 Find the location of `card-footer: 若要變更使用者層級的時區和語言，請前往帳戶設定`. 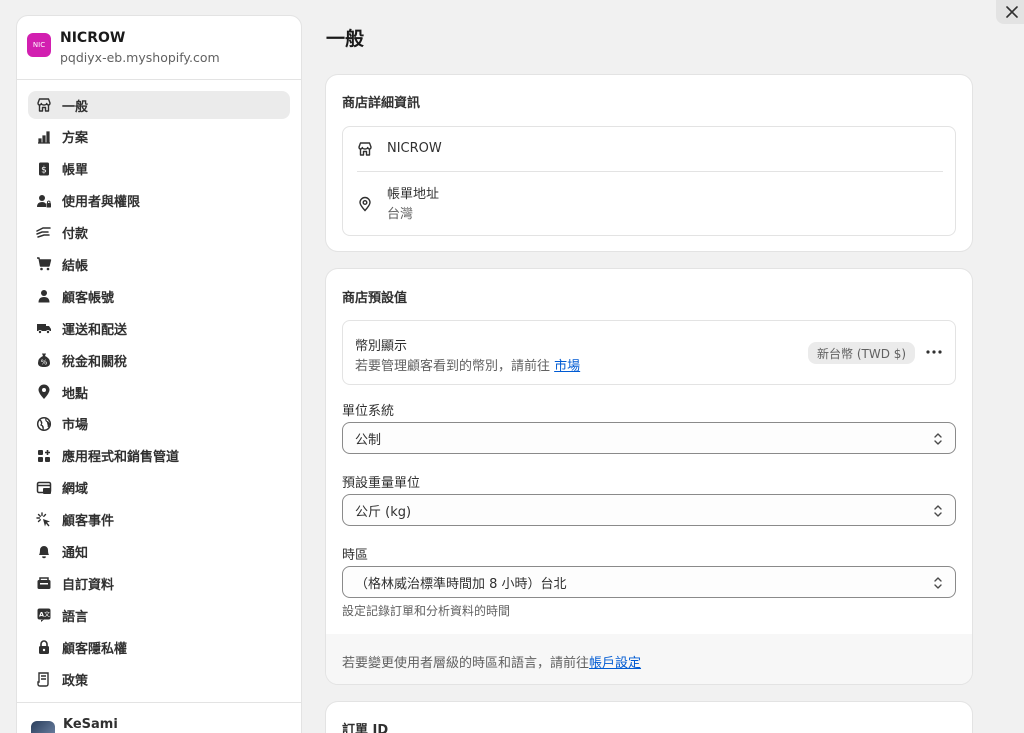

card-footer: 若要變更使用者層級的時區和語言，請前往帳戶設定 is located at coordinates (649, 659).